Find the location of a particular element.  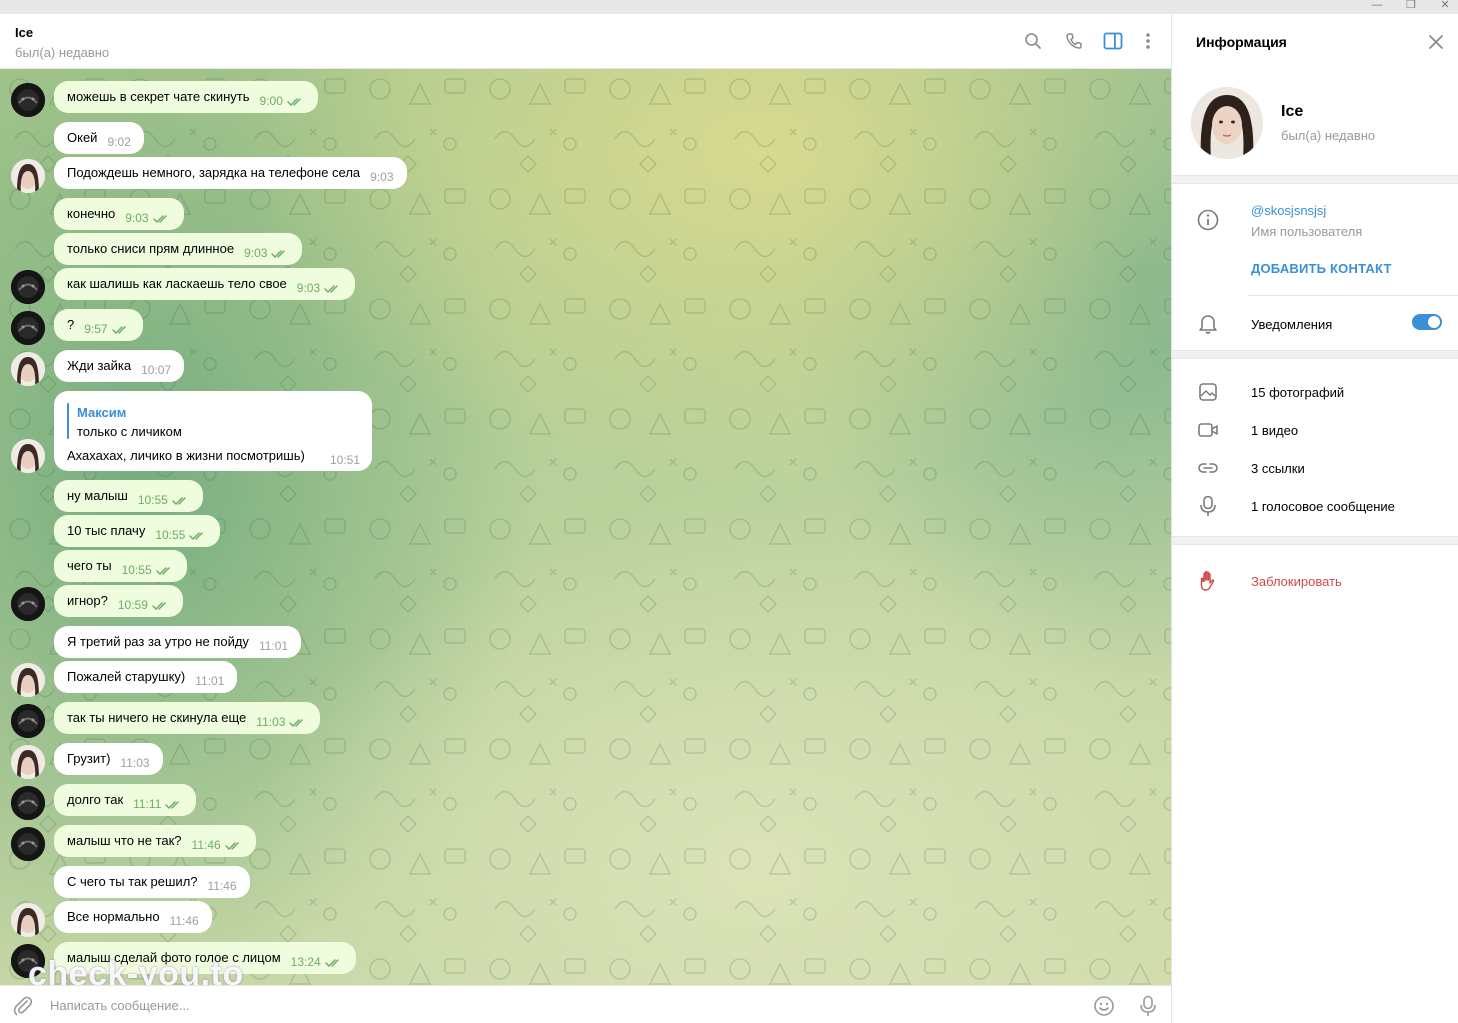

message-text: 10 тыс плачу is located at coordinates (106, 530).